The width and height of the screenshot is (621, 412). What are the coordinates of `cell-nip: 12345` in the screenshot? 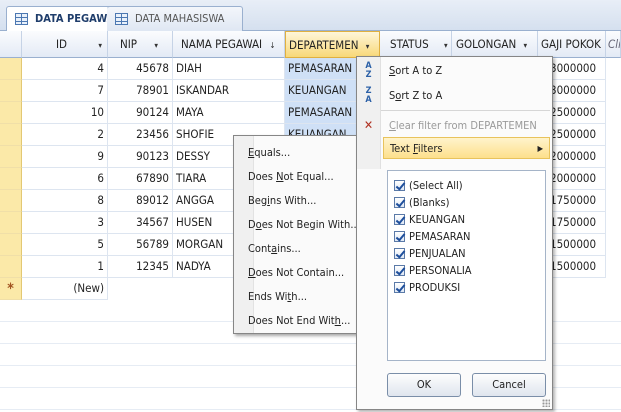 It's located at (140, 267).